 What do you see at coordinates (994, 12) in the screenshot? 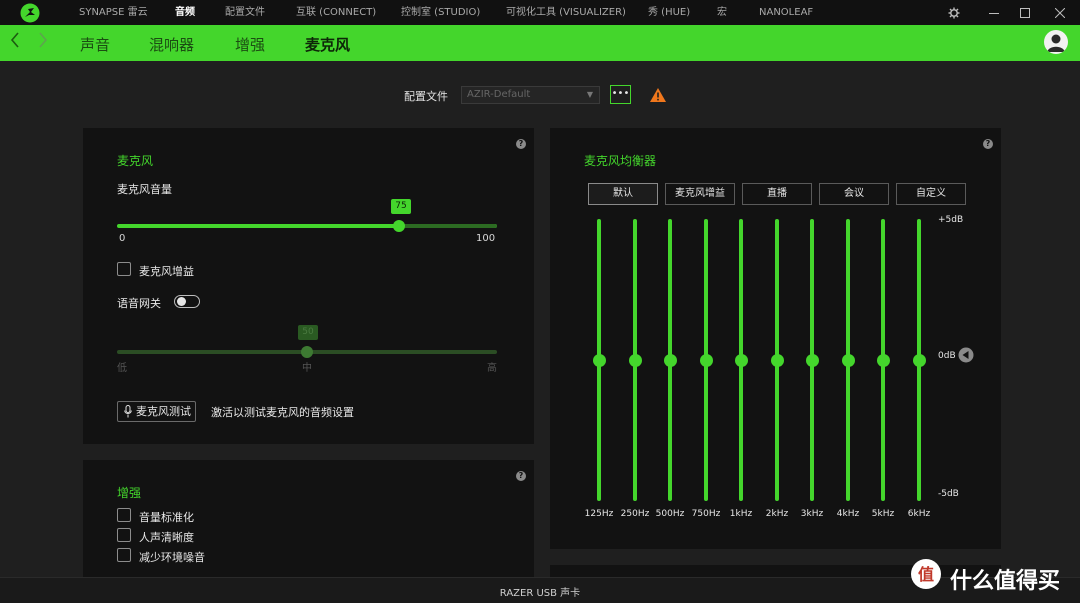
I see `minimize-icon` at bounding box center [994, 12].